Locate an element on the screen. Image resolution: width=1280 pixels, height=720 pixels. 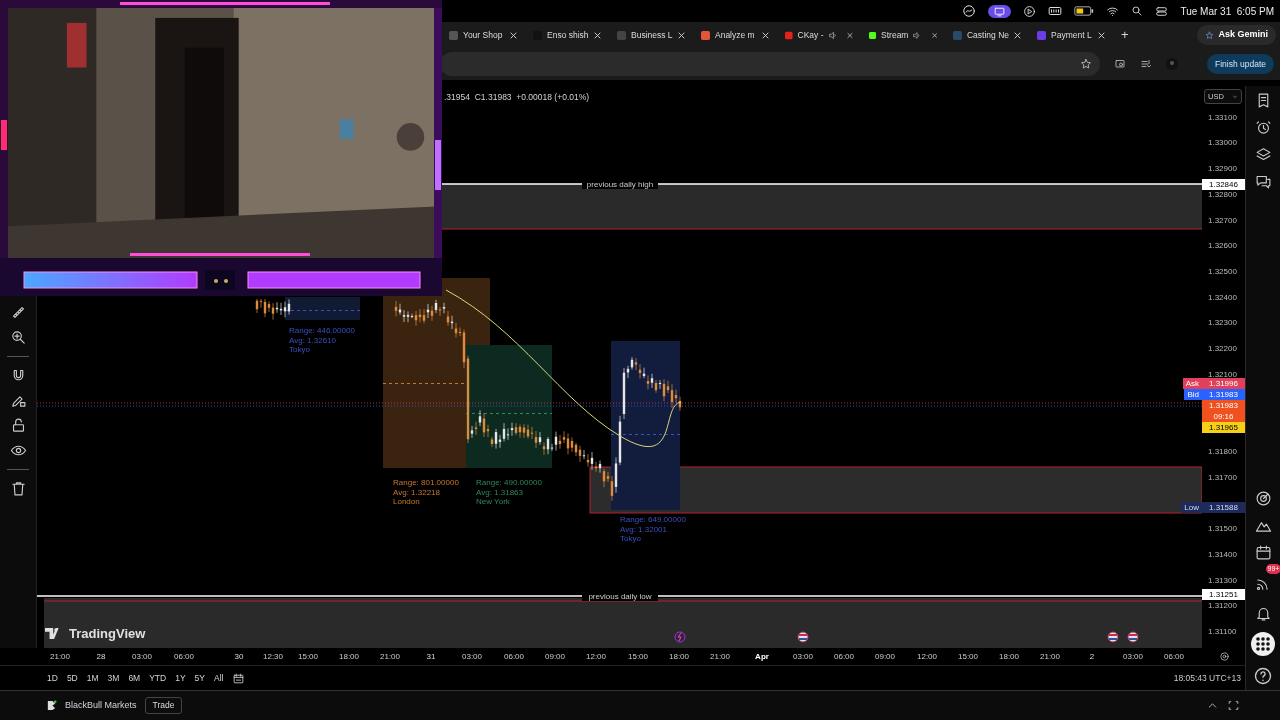
price-tick: 1.31700 is located at coordinates (1222, 478).